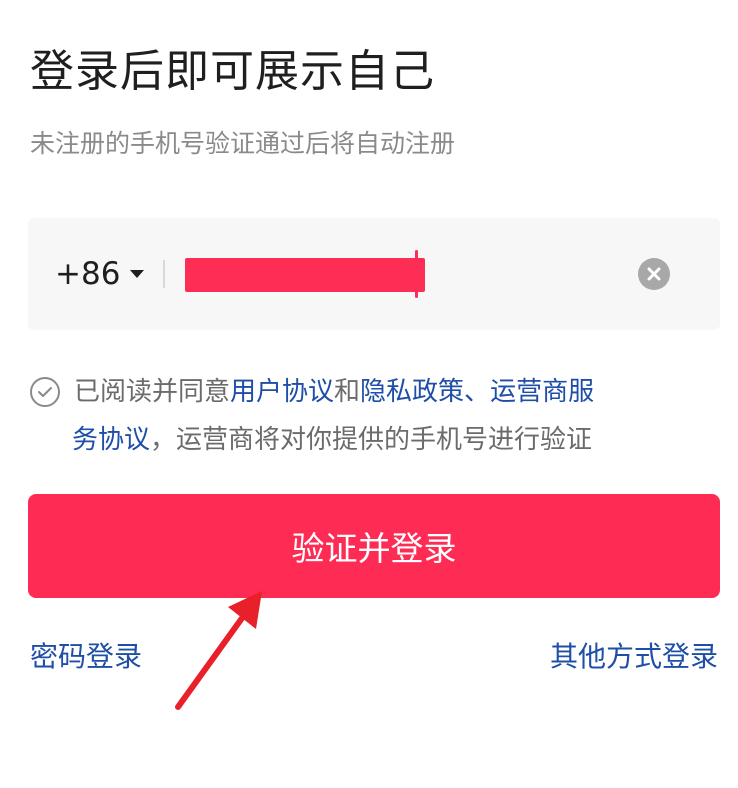  I want to click on check-icon, so click(45, 392).